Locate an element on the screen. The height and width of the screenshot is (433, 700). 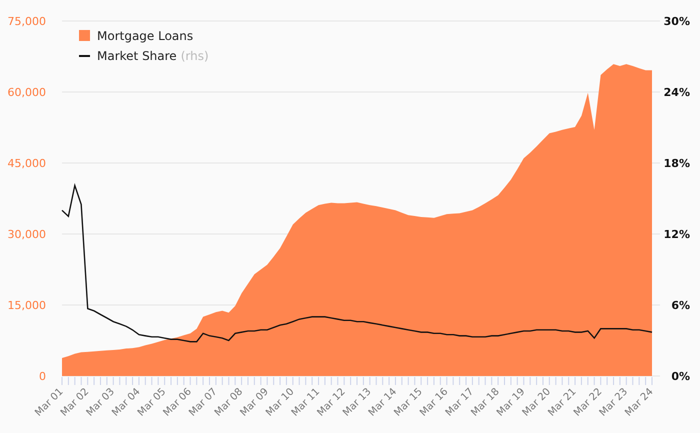
y-axis-label: 12% is located at coordinates (677, 234).